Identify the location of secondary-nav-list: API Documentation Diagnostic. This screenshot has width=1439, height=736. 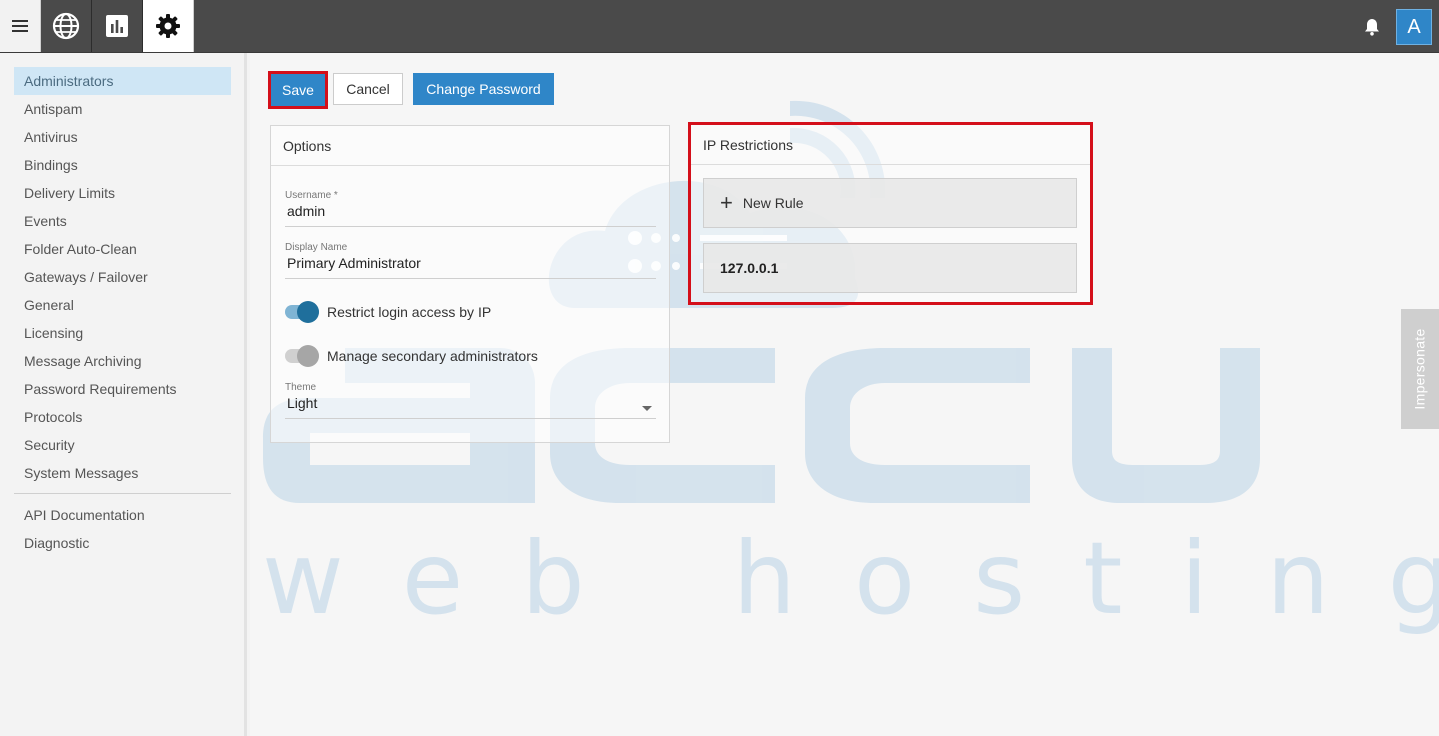
(122, 529).